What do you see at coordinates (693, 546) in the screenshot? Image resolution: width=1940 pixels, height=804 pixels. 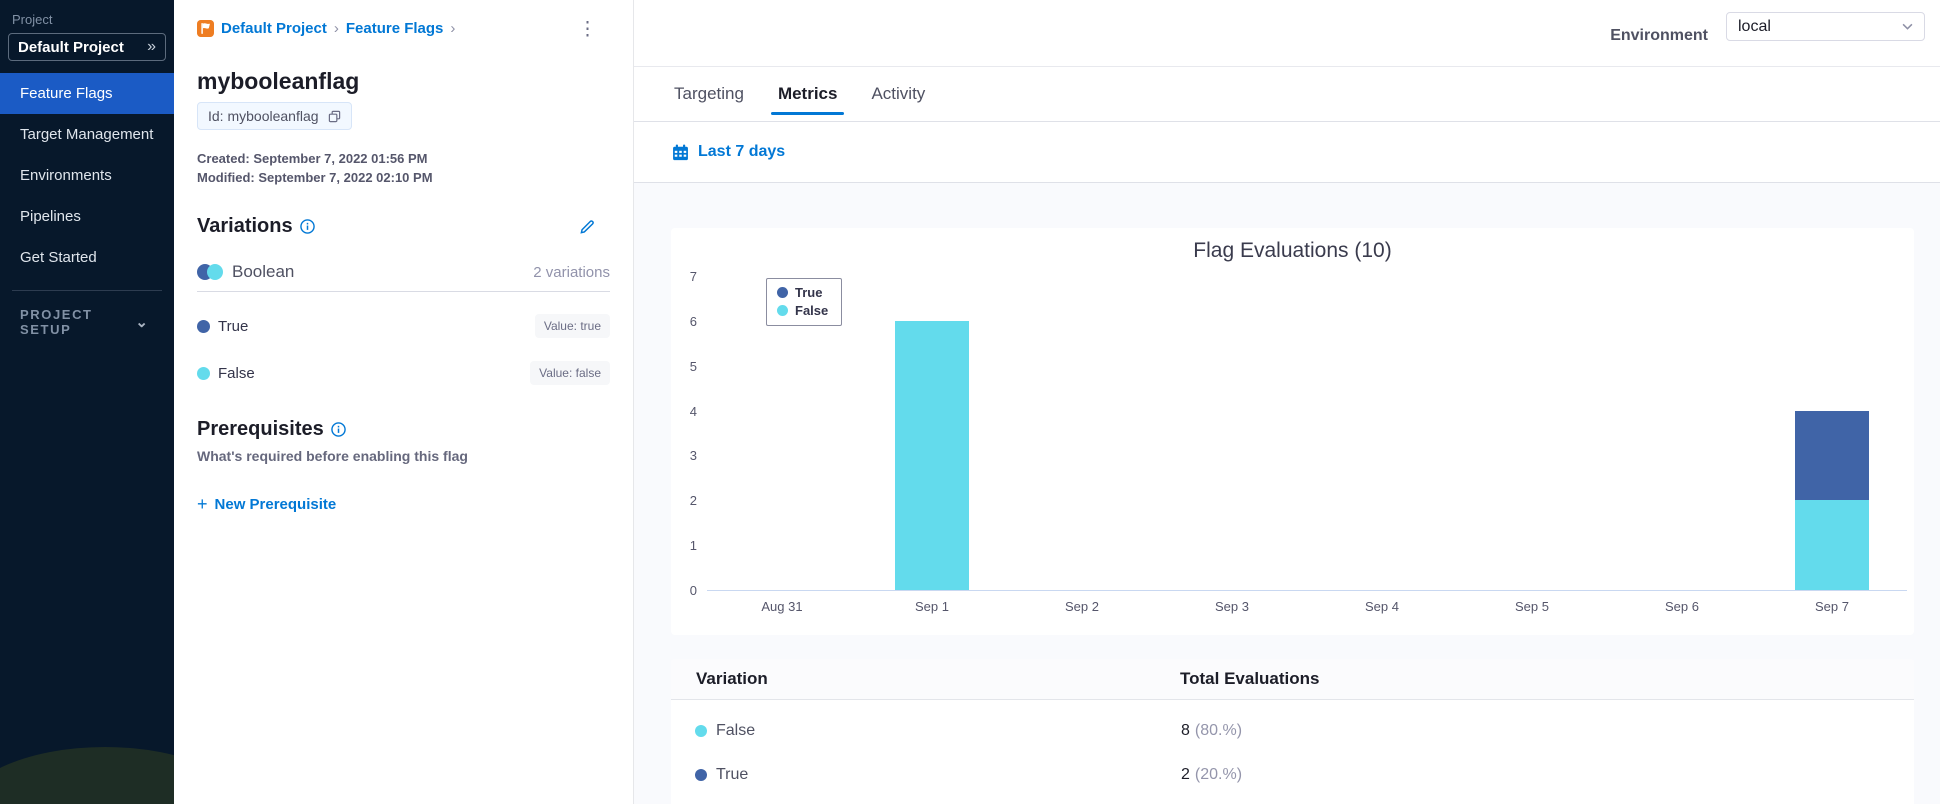 I see `y-tick-label: 1` at bounding box center [693, 546].